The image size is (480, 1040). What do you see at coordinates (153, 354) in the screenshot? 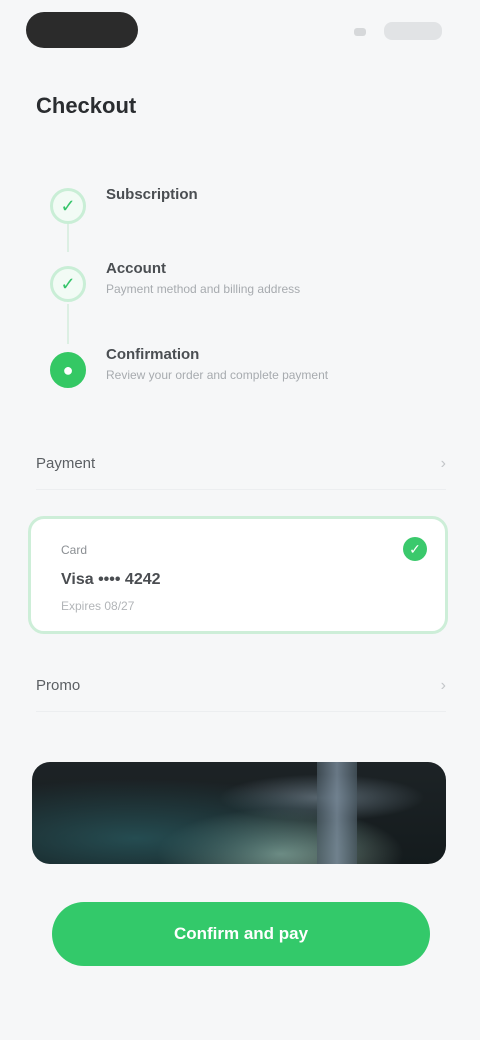
I see `step-title: Confirmation` at bounding box center [153, 354].